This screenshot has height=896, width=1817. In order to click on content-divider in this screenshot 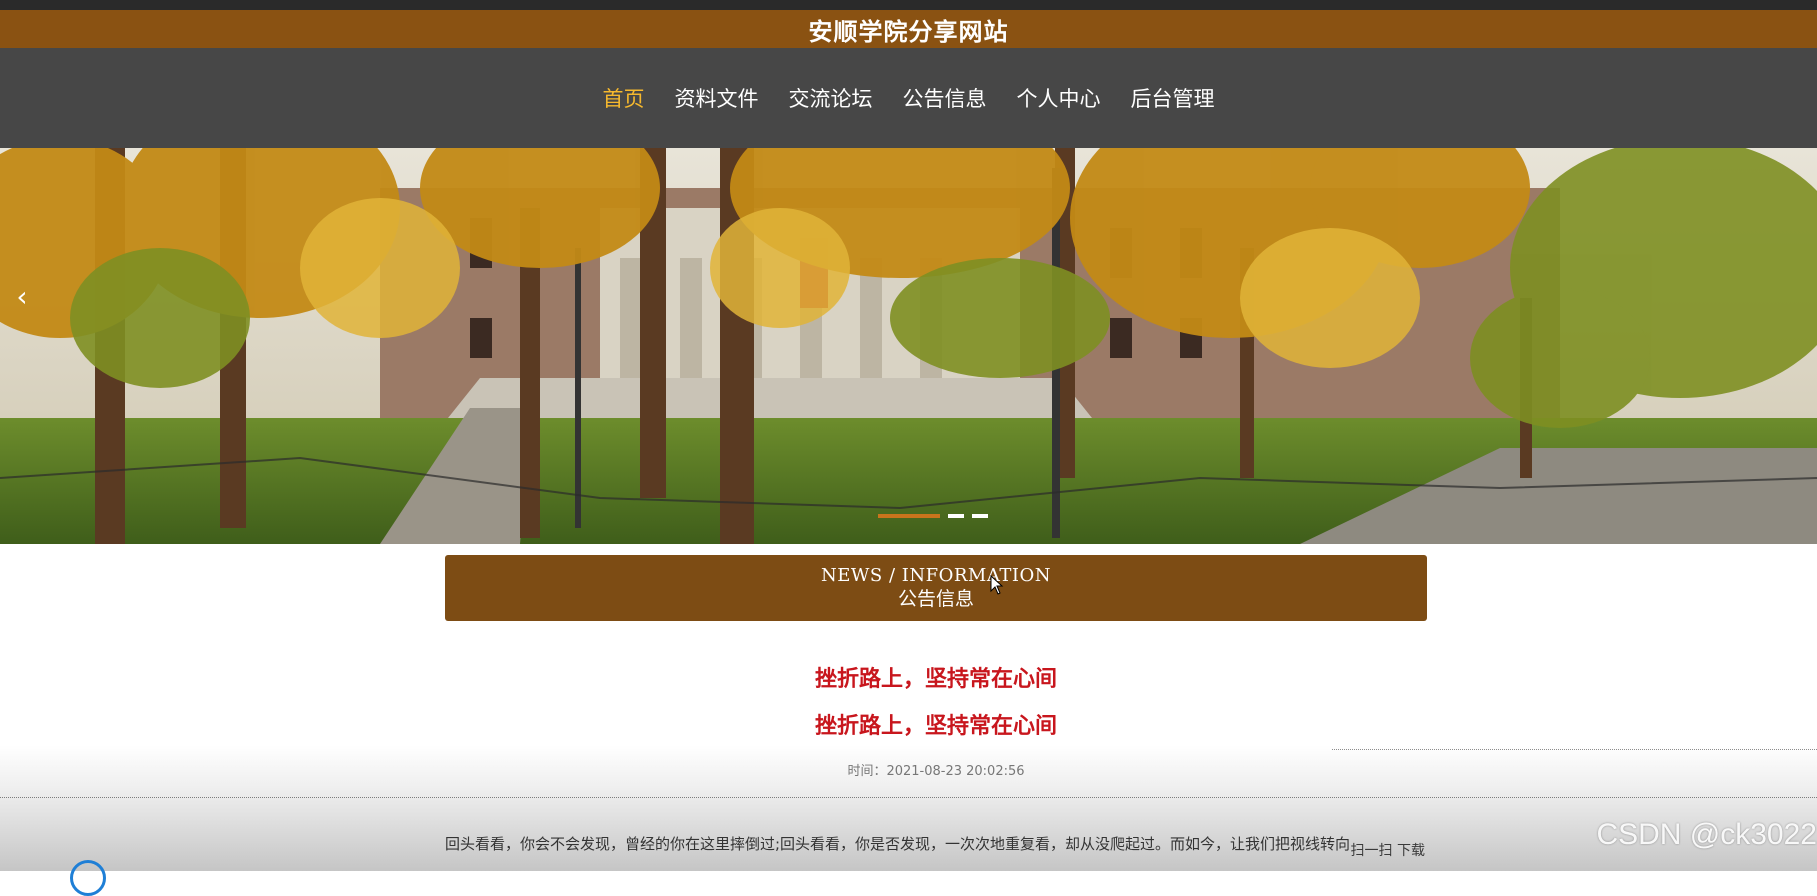, I will do `click(908, 797)`.